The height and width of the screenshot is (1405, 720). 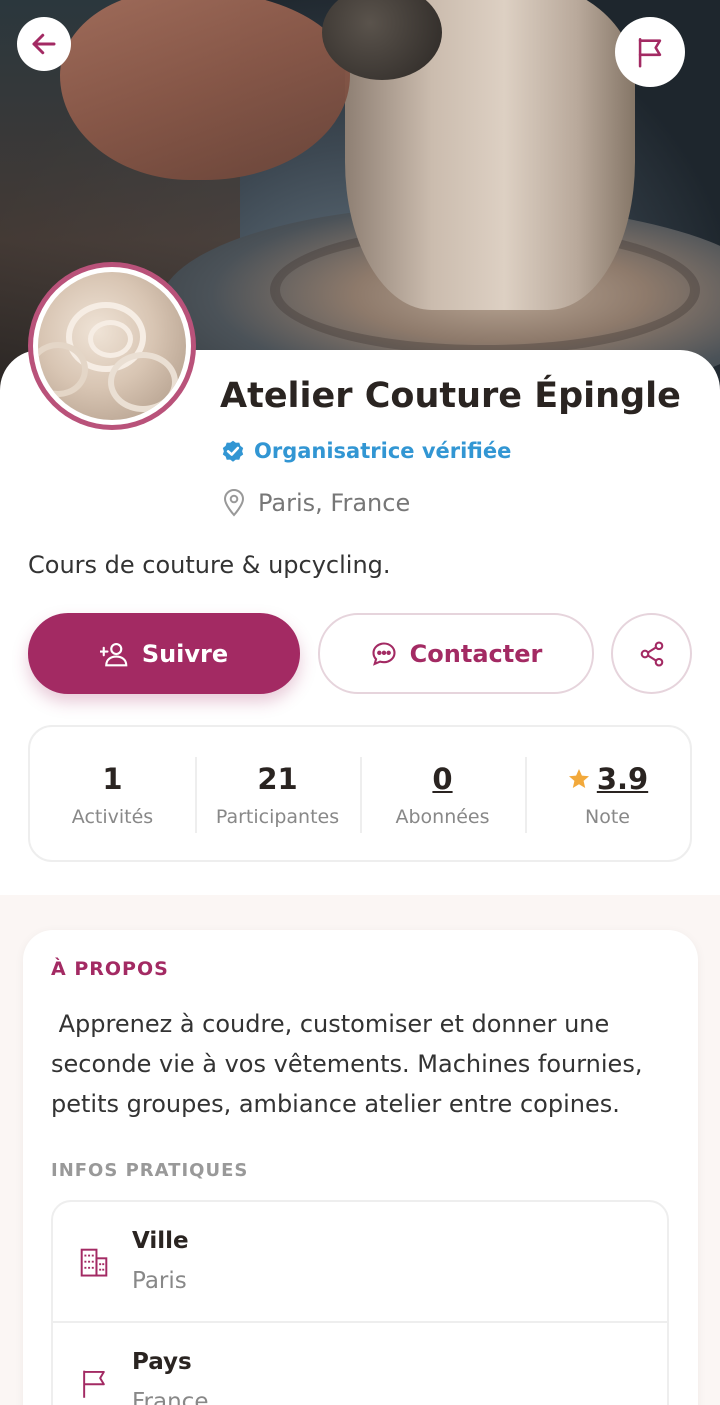 I want to click on infos-title: INFOS PRATIQUES, so click(x=150, y=1170).